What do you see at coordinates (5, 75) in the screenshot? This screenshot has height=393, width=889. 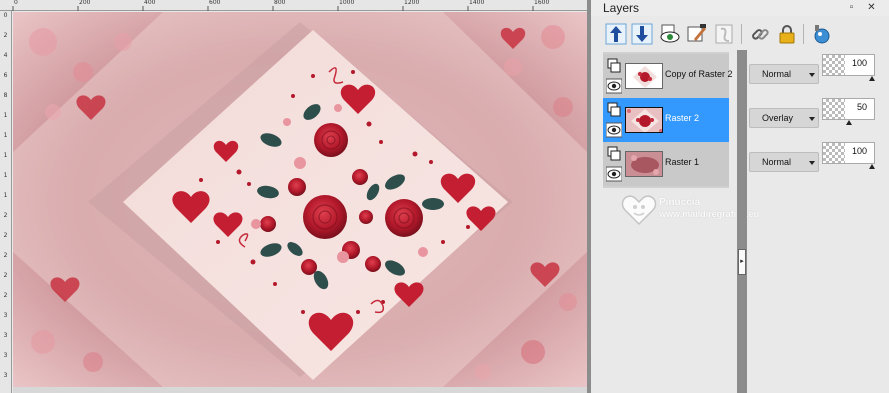 I see `ruler-tick: 6` at bounding box center [5, 75].